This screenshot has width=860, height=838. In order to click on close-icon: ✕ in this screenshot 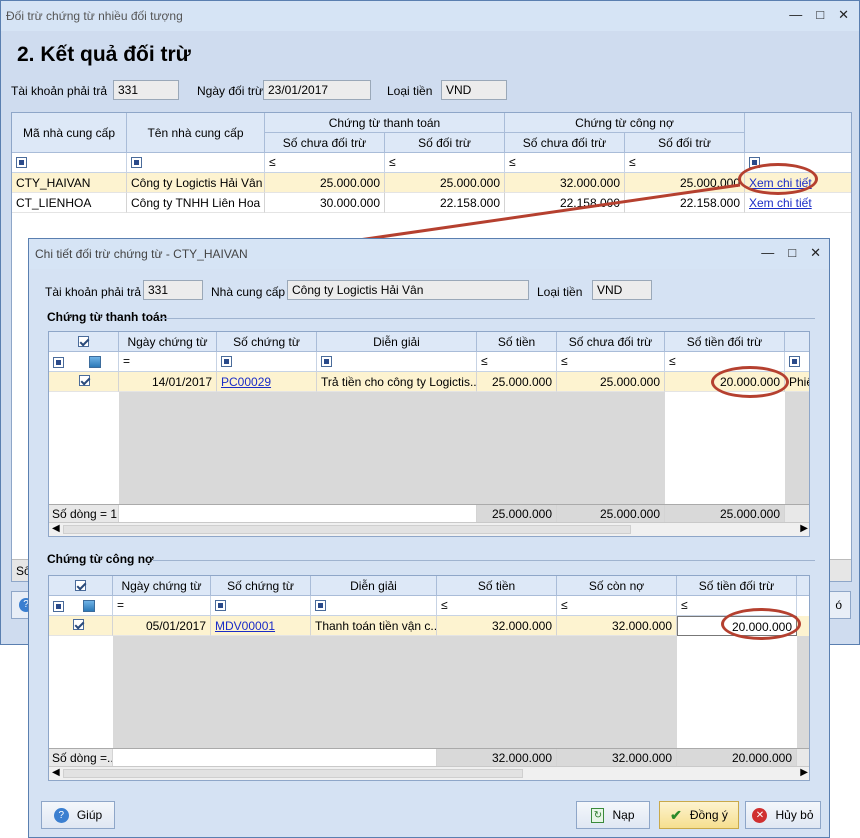, I will do `click(815, 253)`.